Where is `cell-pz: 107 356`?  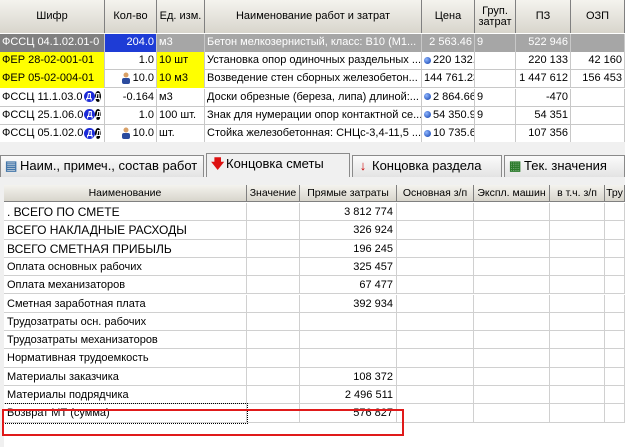
cell-pz: 107 356 is located at coordinates (543, 133).